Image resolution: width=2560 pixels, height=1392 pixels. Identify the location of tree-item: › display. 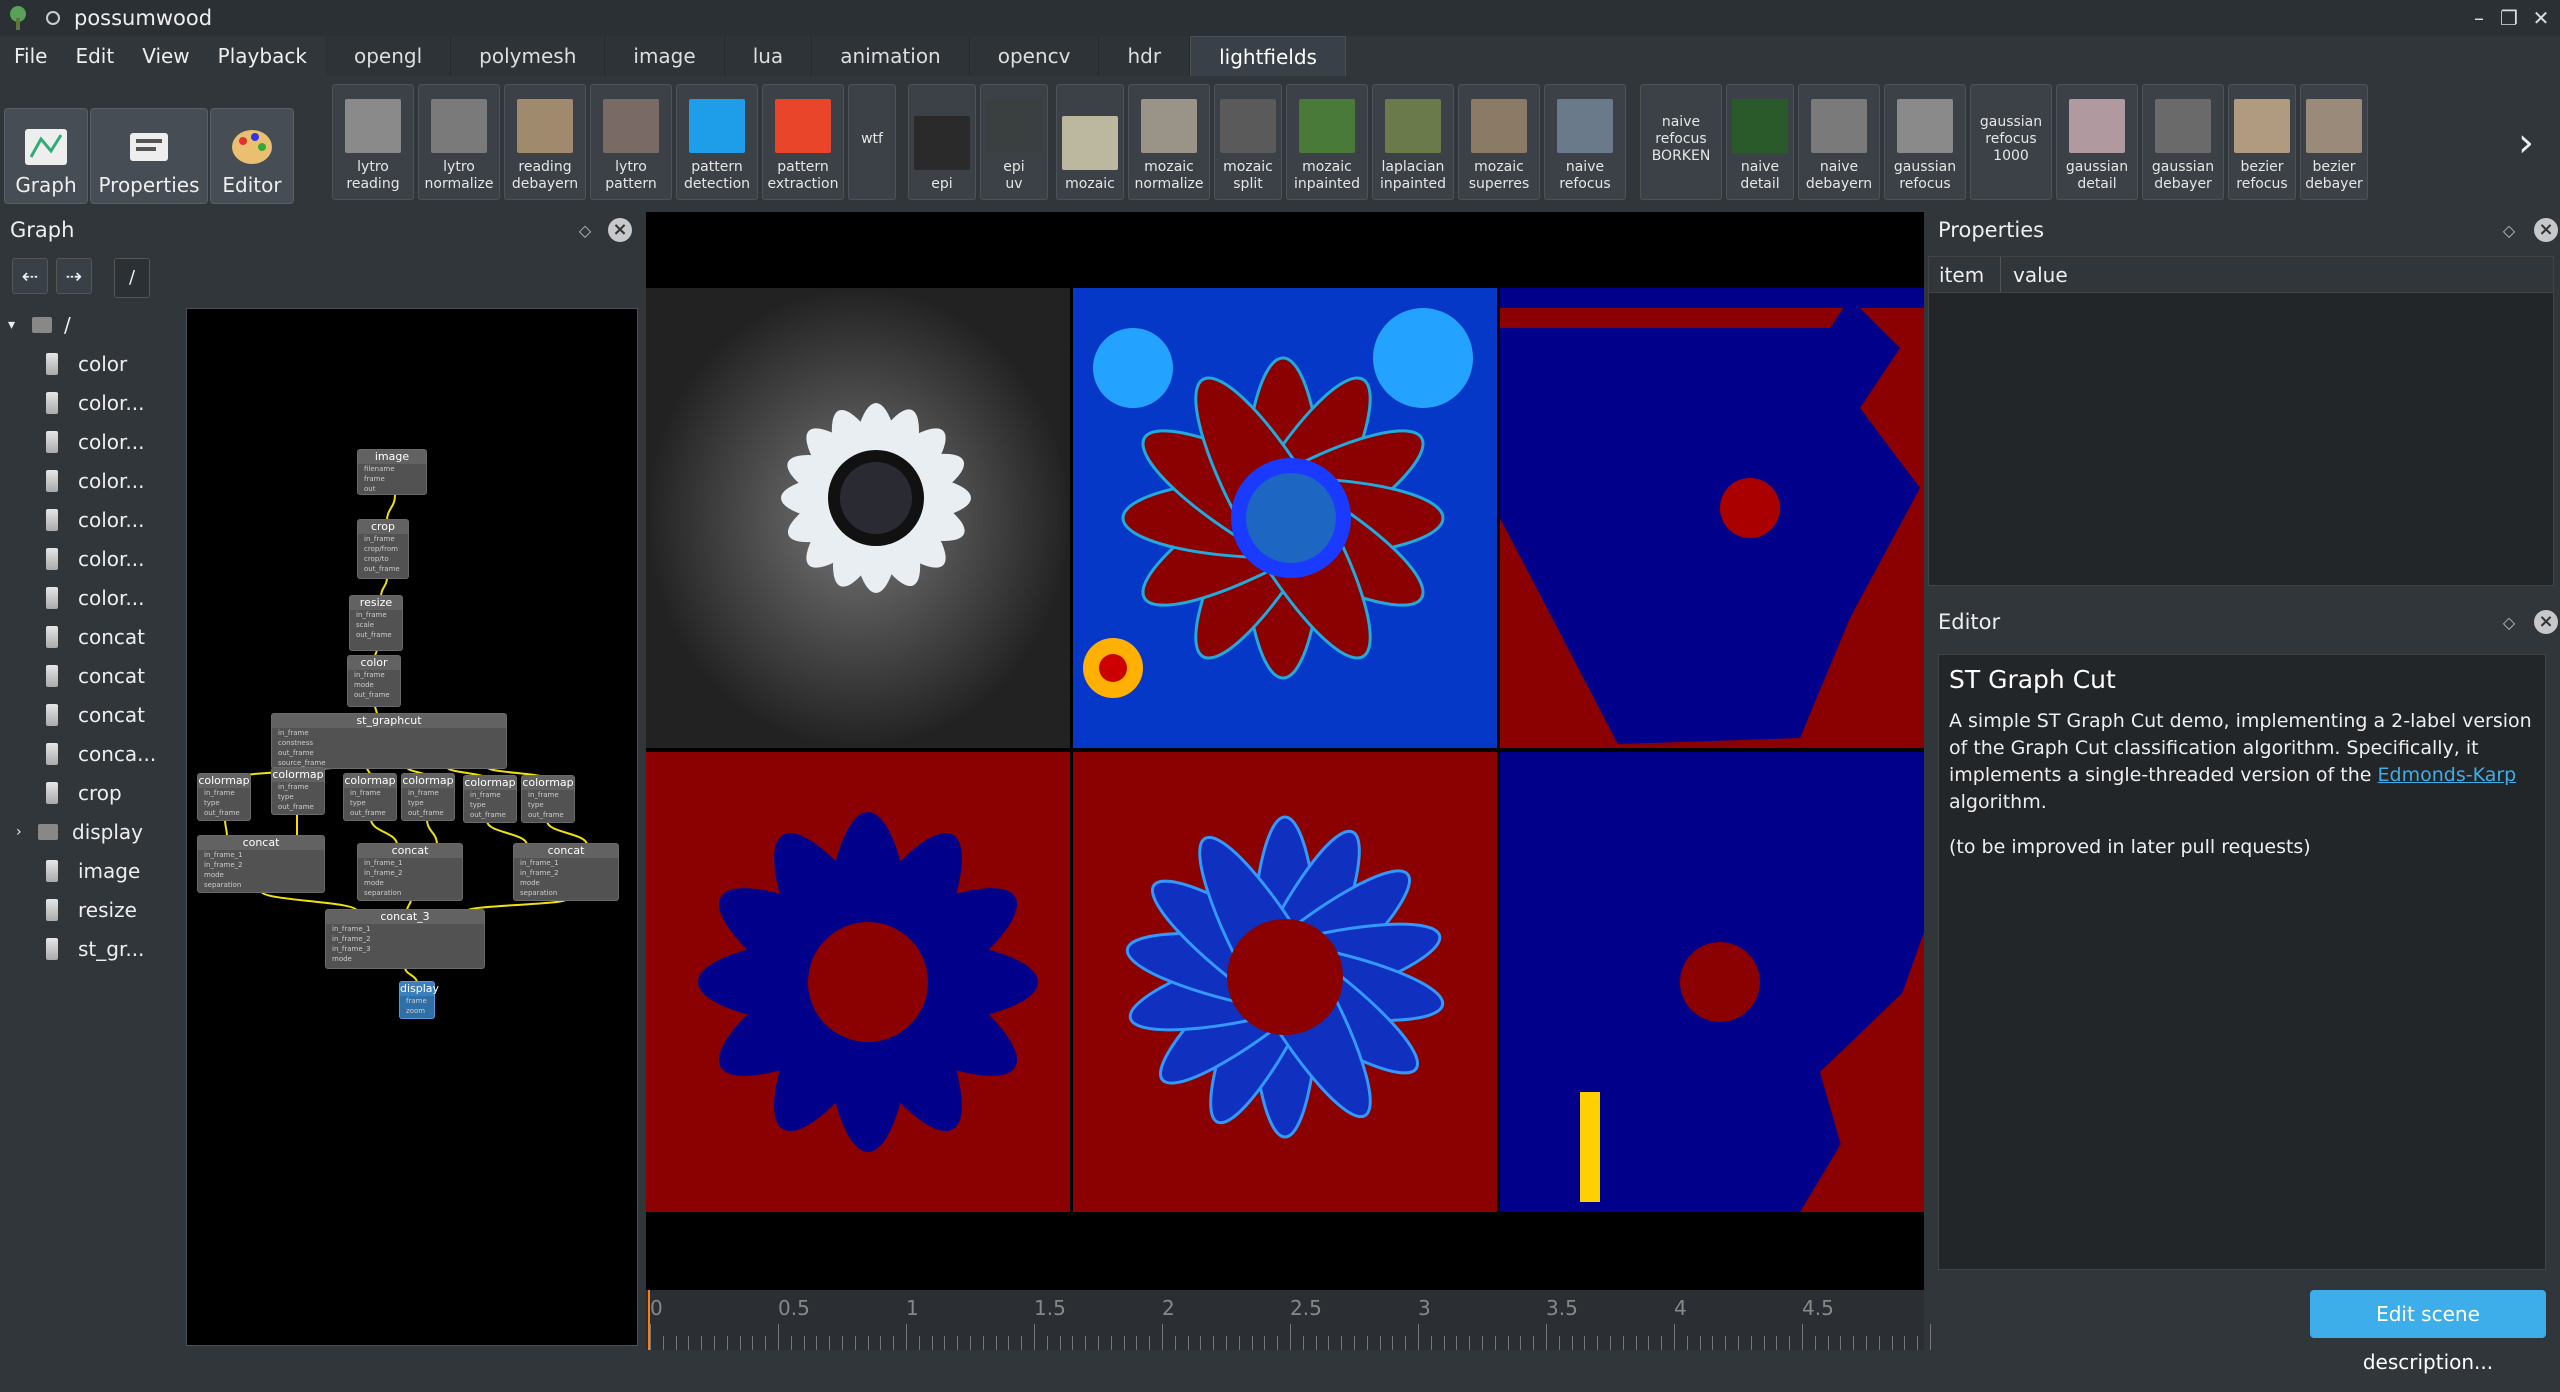
(79, 832).